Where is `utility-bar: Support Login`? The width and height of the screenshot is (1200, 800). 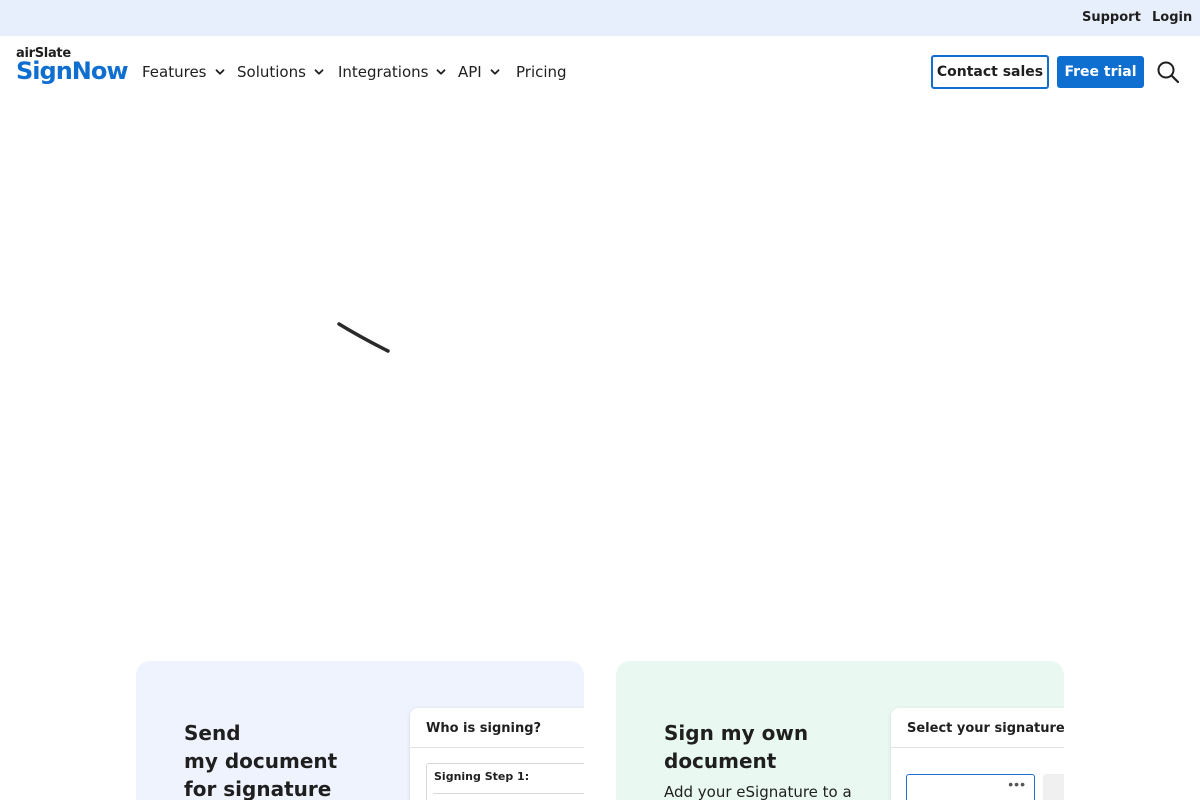
utility-bar: Support Login is located at coordinates (600, 18).